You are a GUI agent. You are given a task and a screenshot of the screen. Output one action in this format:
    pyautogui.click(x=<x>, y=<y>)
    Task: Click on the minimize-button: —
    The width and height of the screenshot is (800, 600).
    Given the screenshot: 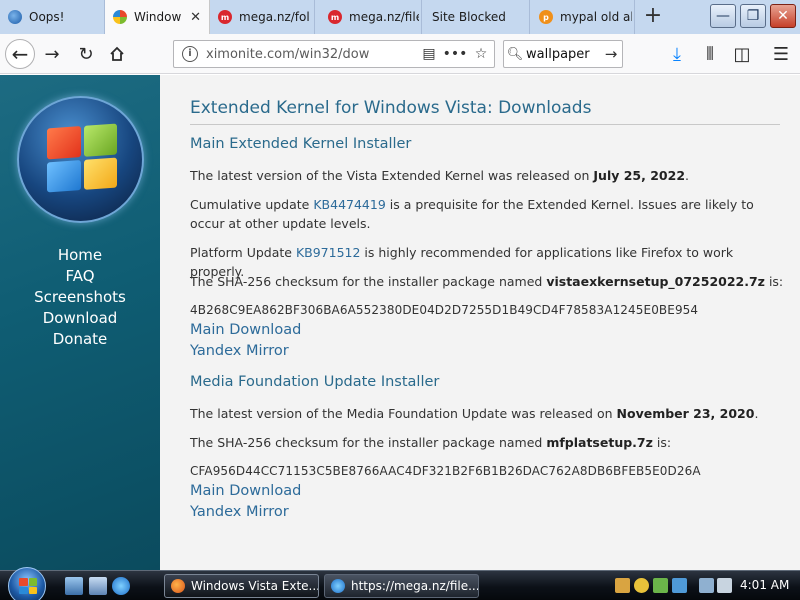 What is the action you would take?
    pyautogui.click(x=723, y=16)
    